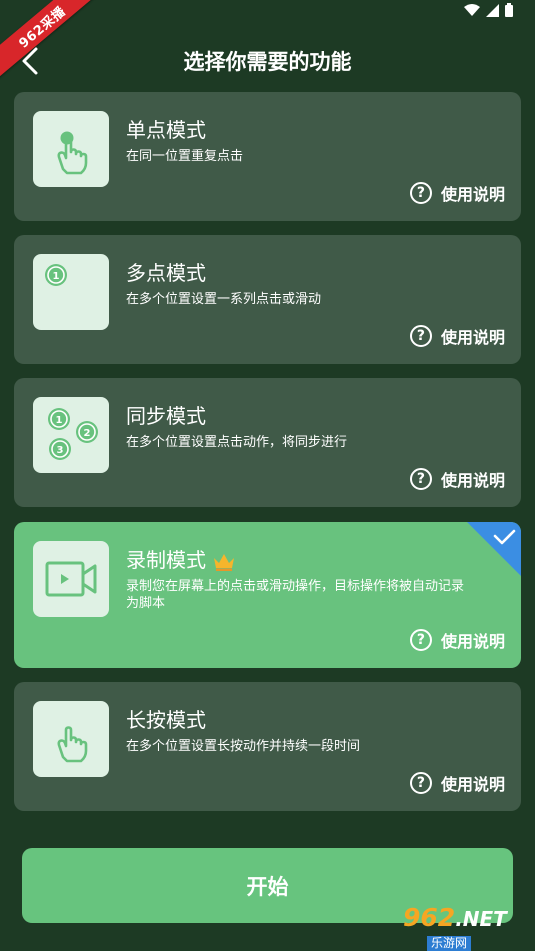 This screenshot has width=535, height=951. Describe the element at coordinates (185, 156) in the screenshot. I see `card-description: 在同一位置重复点击` at that location.